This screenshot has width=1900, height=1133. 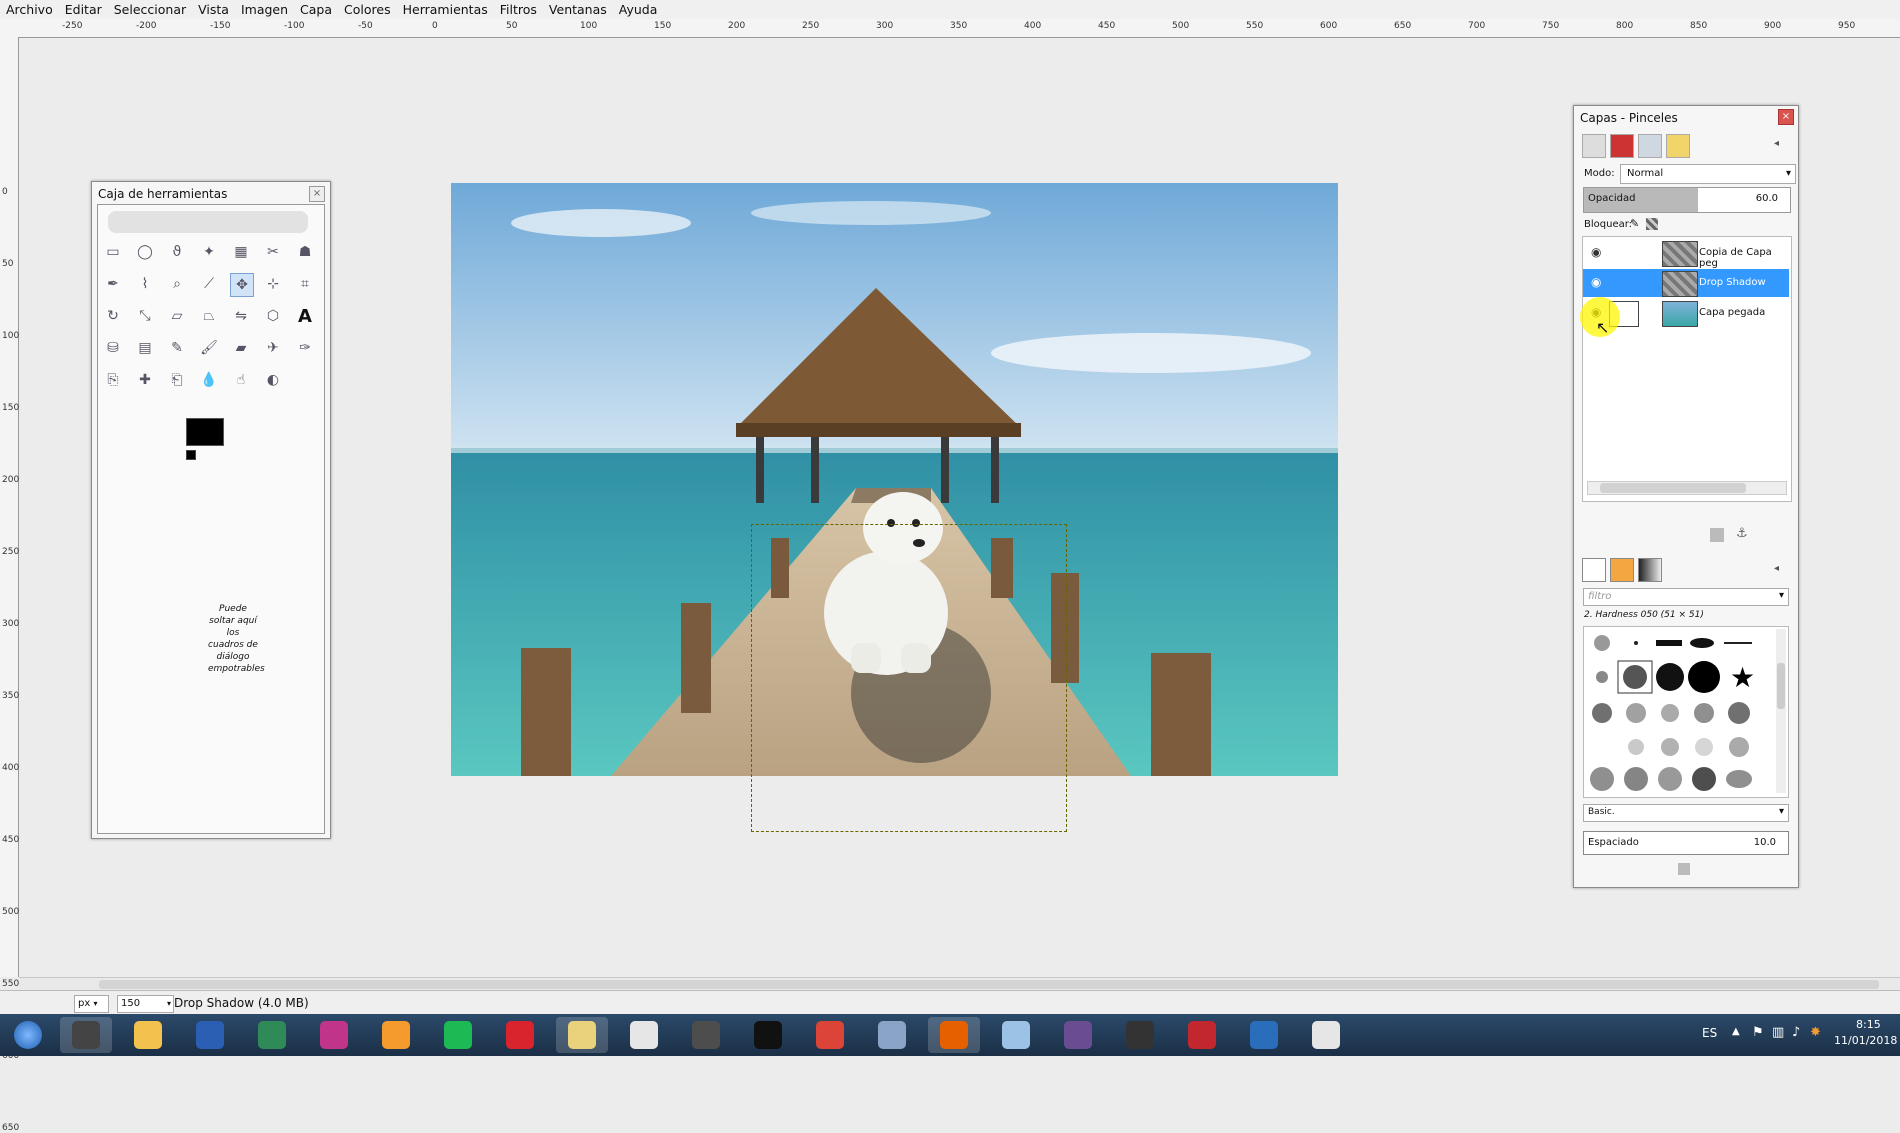 I want to click on clock-time: 8:15, so click(x=1868, y=1024).